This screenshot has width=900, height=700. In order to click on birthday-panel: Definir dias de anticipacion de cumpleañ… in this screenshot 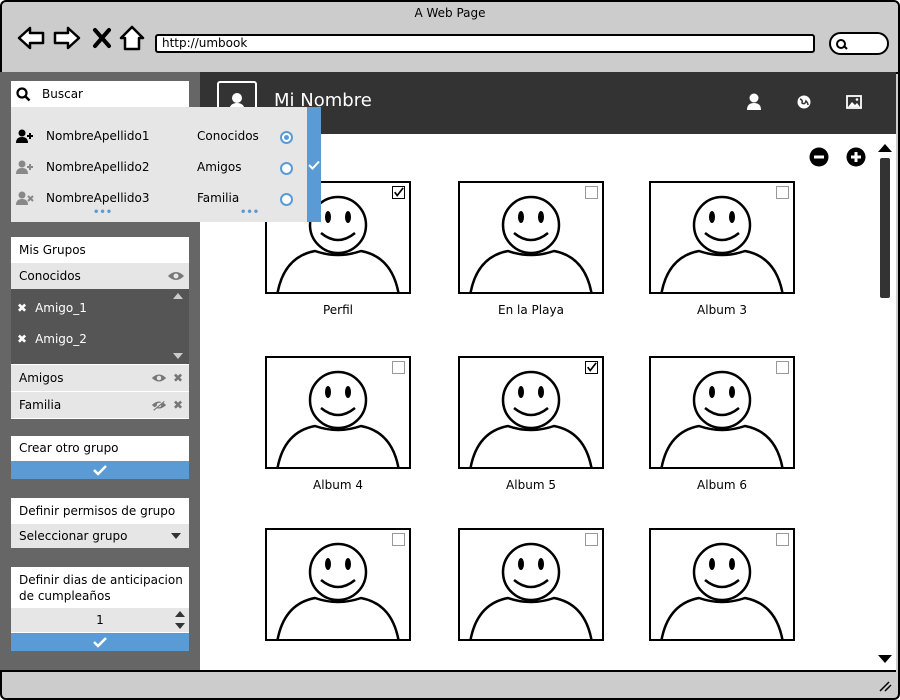, I will do `click(100, 609)`.